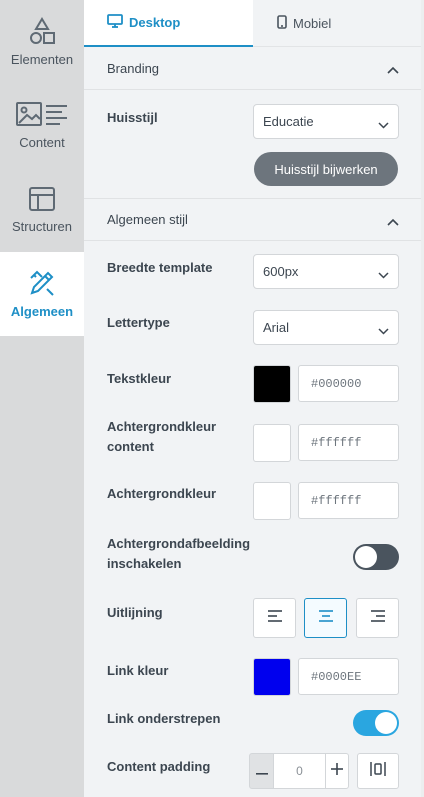 The width and height of the screenshot is (424, 797). What do you see at coordinates (272, 677) in the screenshot?
I see `link-color-swatch` at bounding box center [272, 677].